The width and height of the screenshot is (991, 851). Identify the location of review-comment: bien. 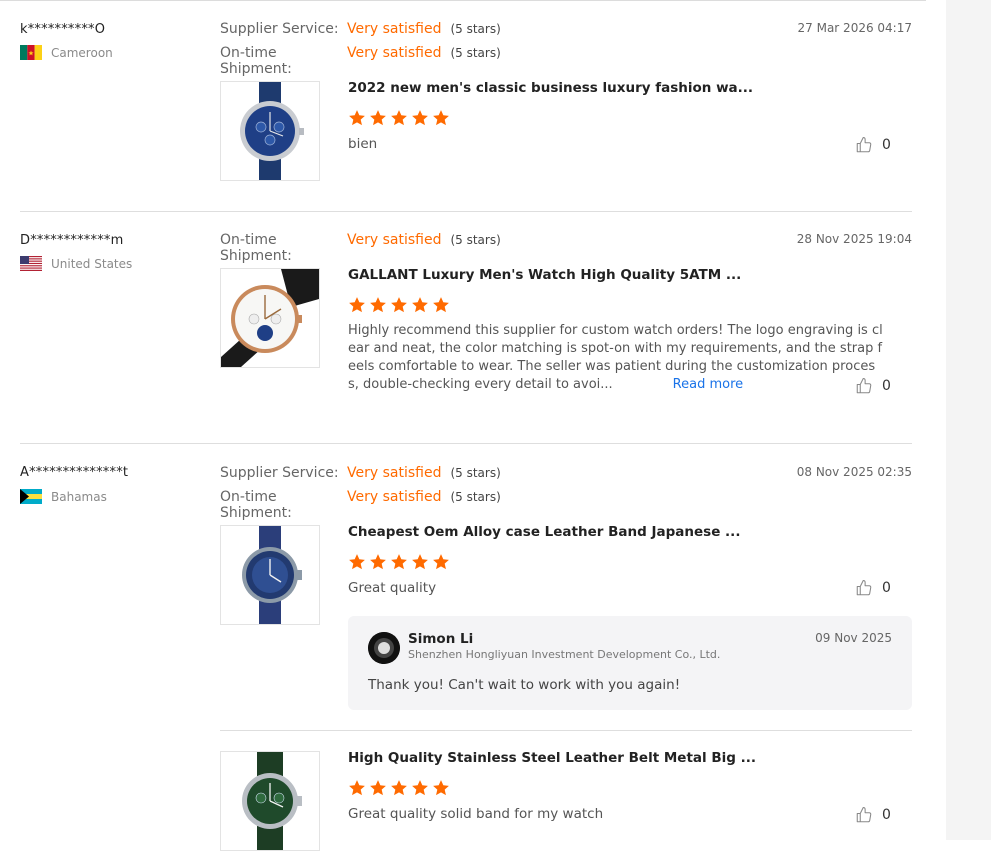
(363, 144).